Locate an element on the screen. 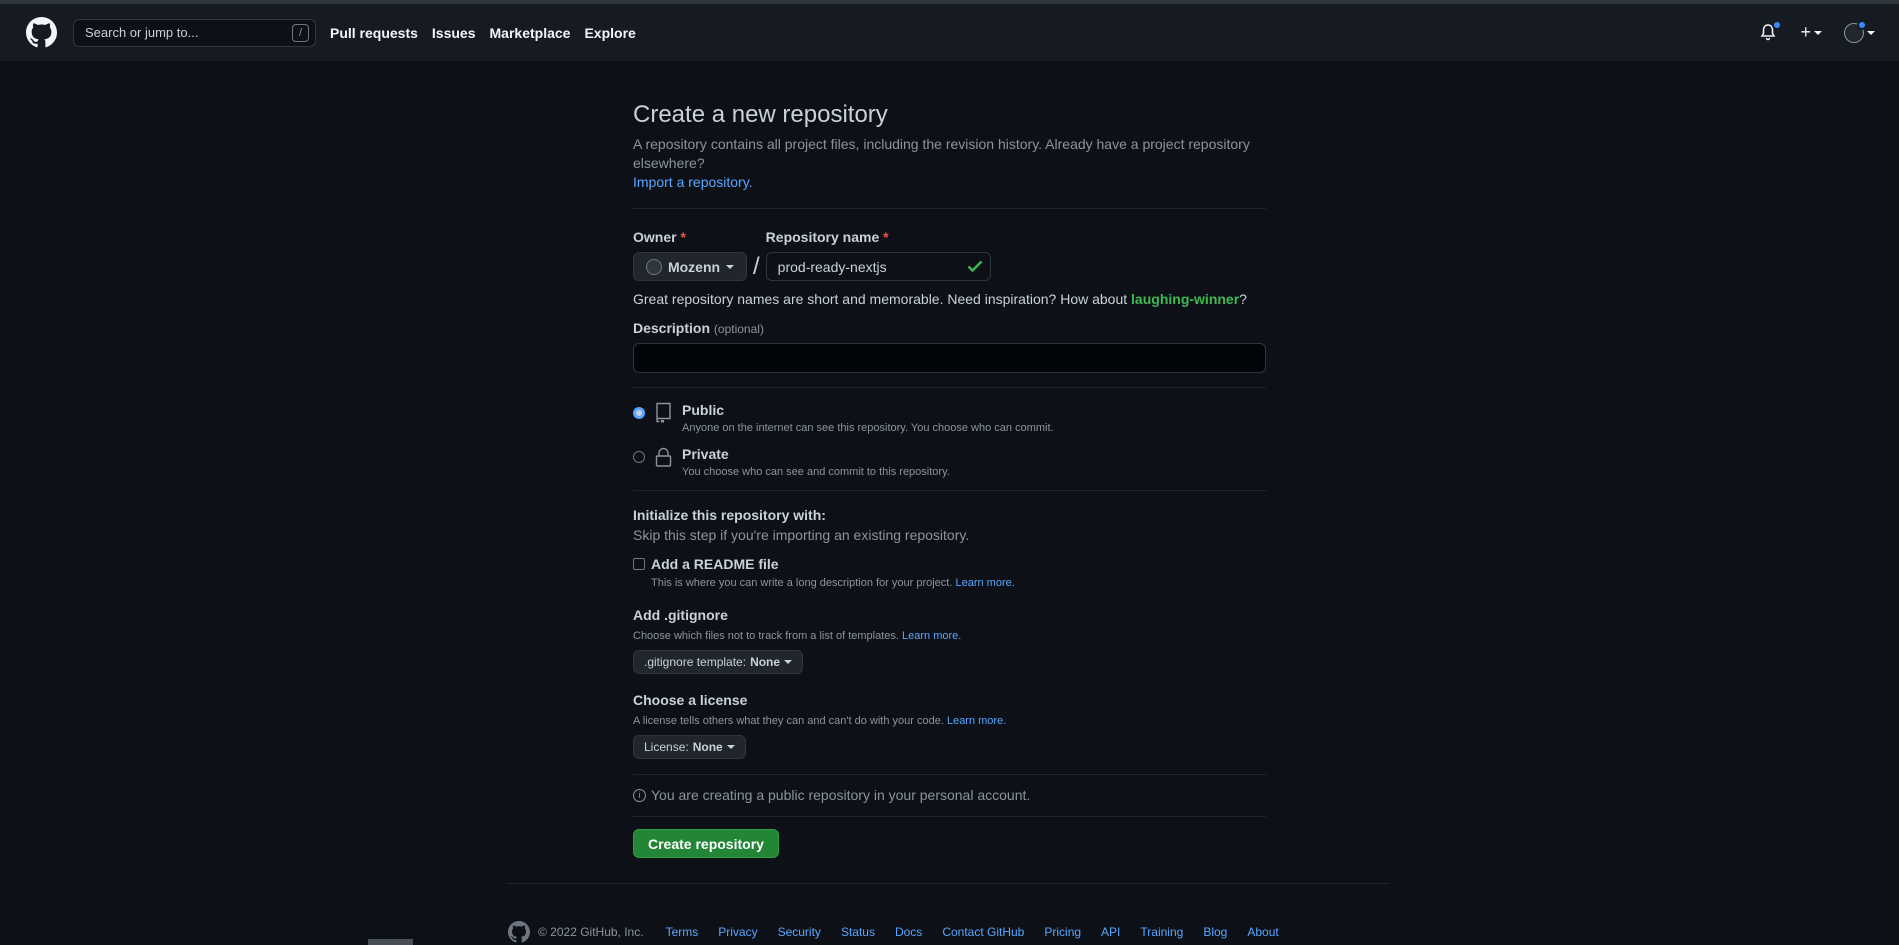 Image resolution: width=1899 pixels, height=945 pixels. footer-link-status: Status is located at coordinates (858, 932).